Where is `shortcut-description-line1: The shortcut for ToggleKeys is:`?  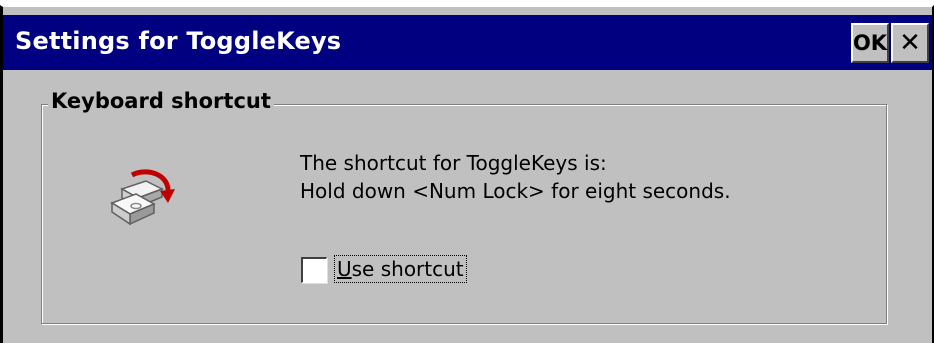 shortcut-description-line1: The shortcut for ToggleKeys is: is located at coordinates (453, 163).